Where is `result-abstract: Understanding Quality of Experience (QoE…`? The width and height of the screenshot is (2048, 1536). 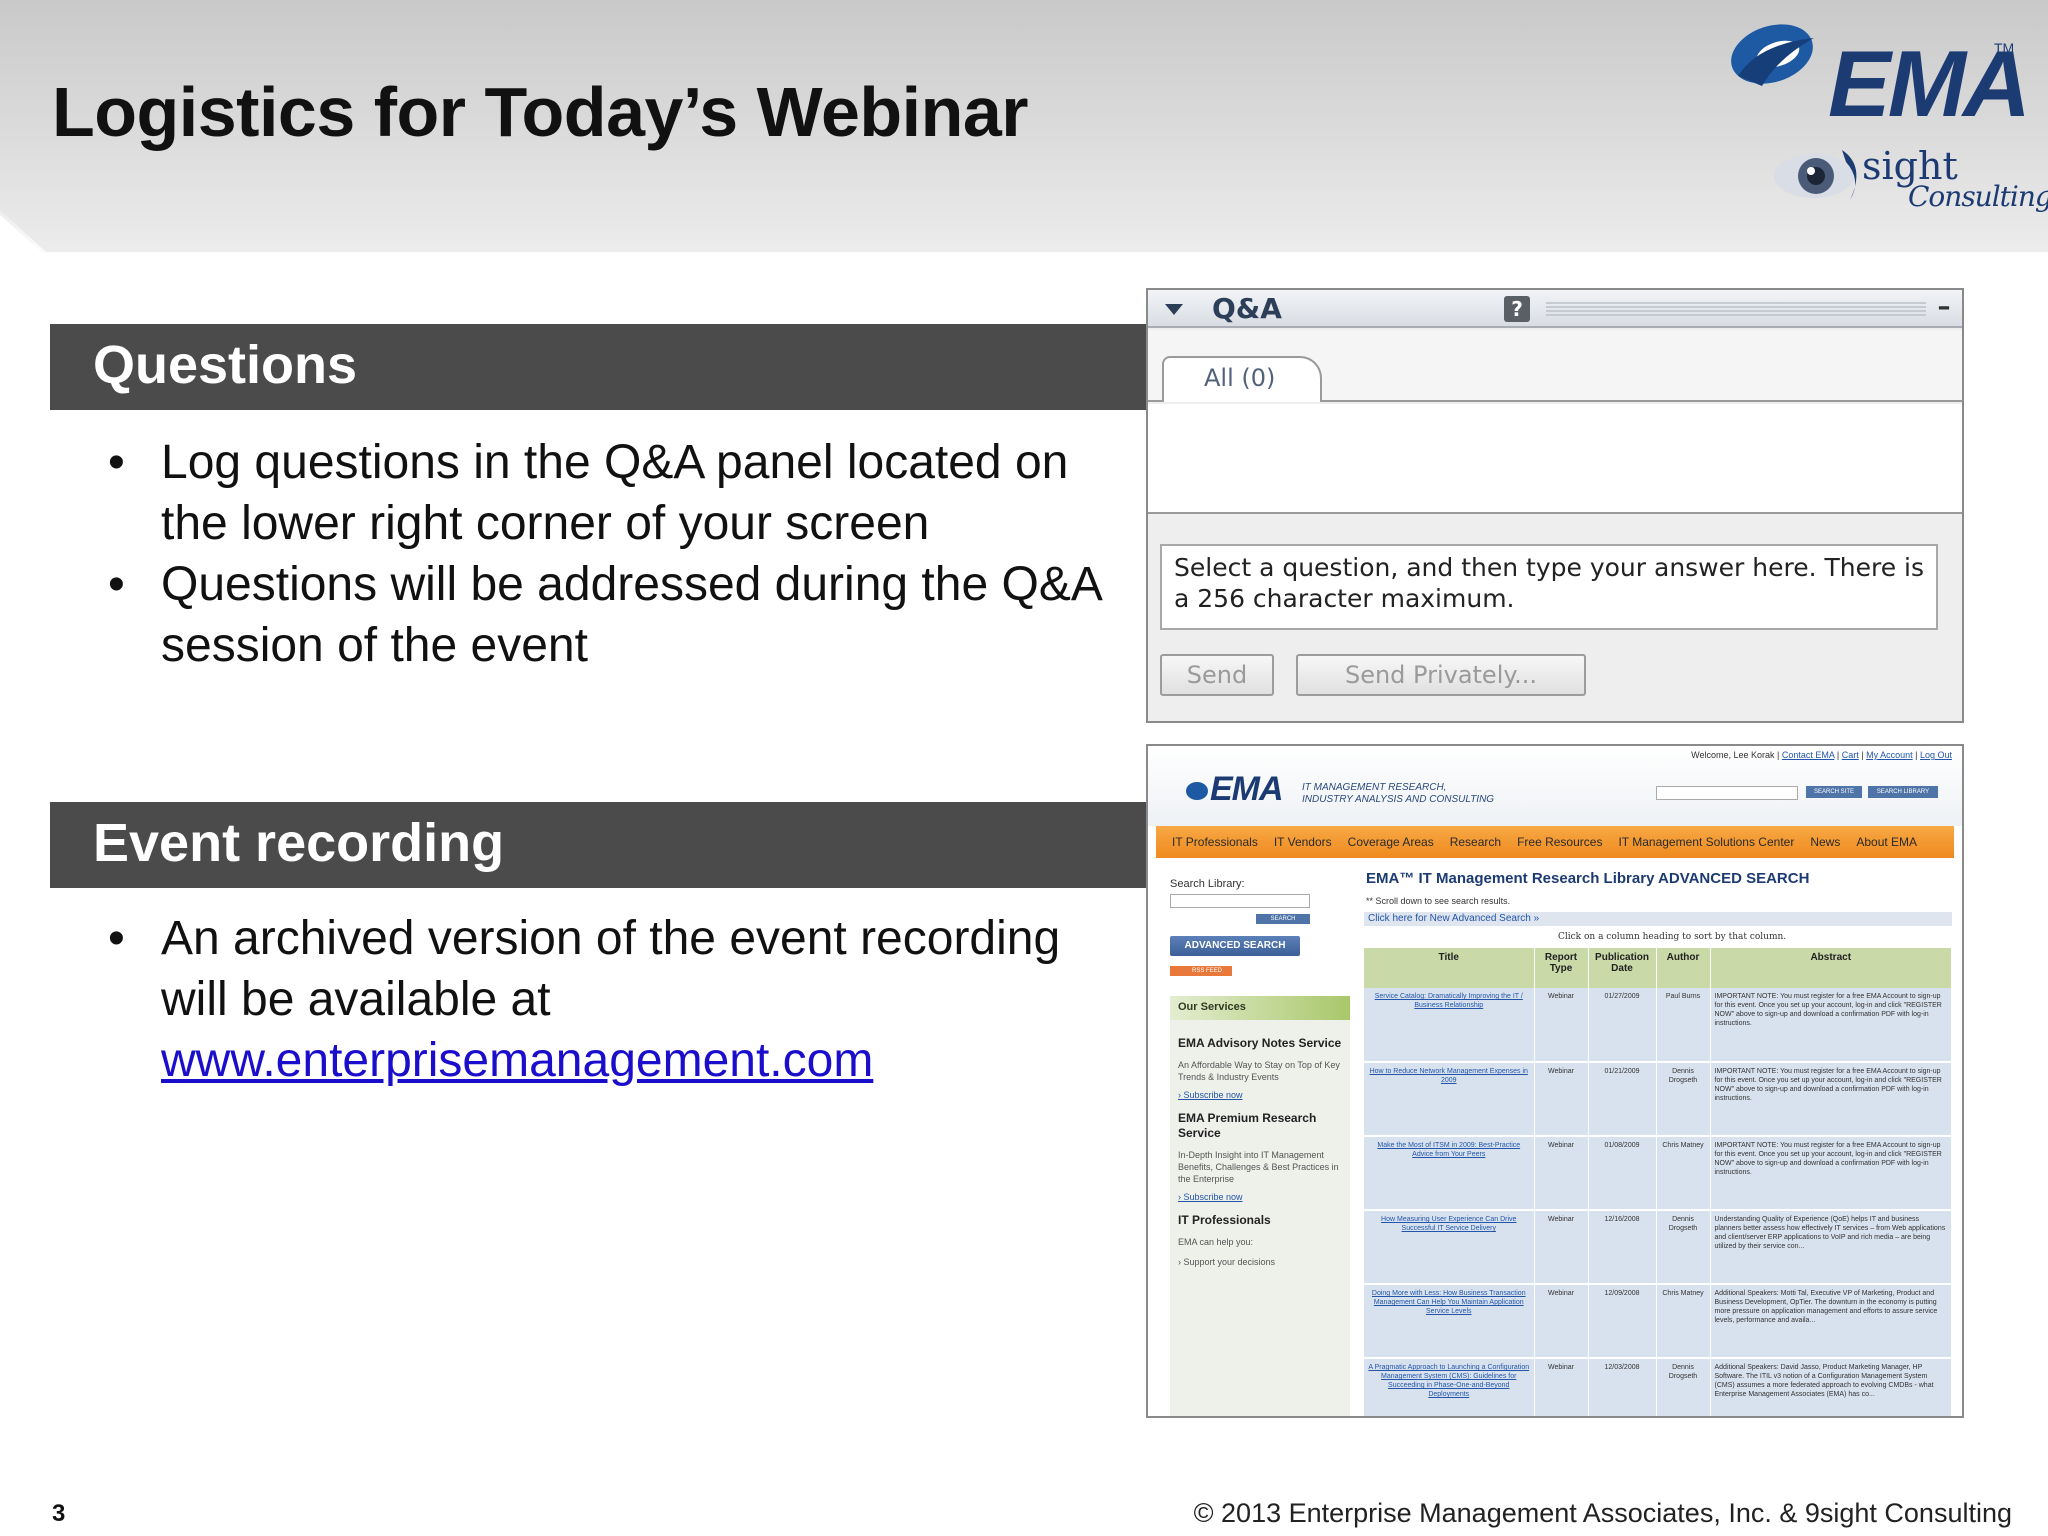 result-abstract: Understanding Quality of Experience (QoE… is located at coordinates (1831, 1247).